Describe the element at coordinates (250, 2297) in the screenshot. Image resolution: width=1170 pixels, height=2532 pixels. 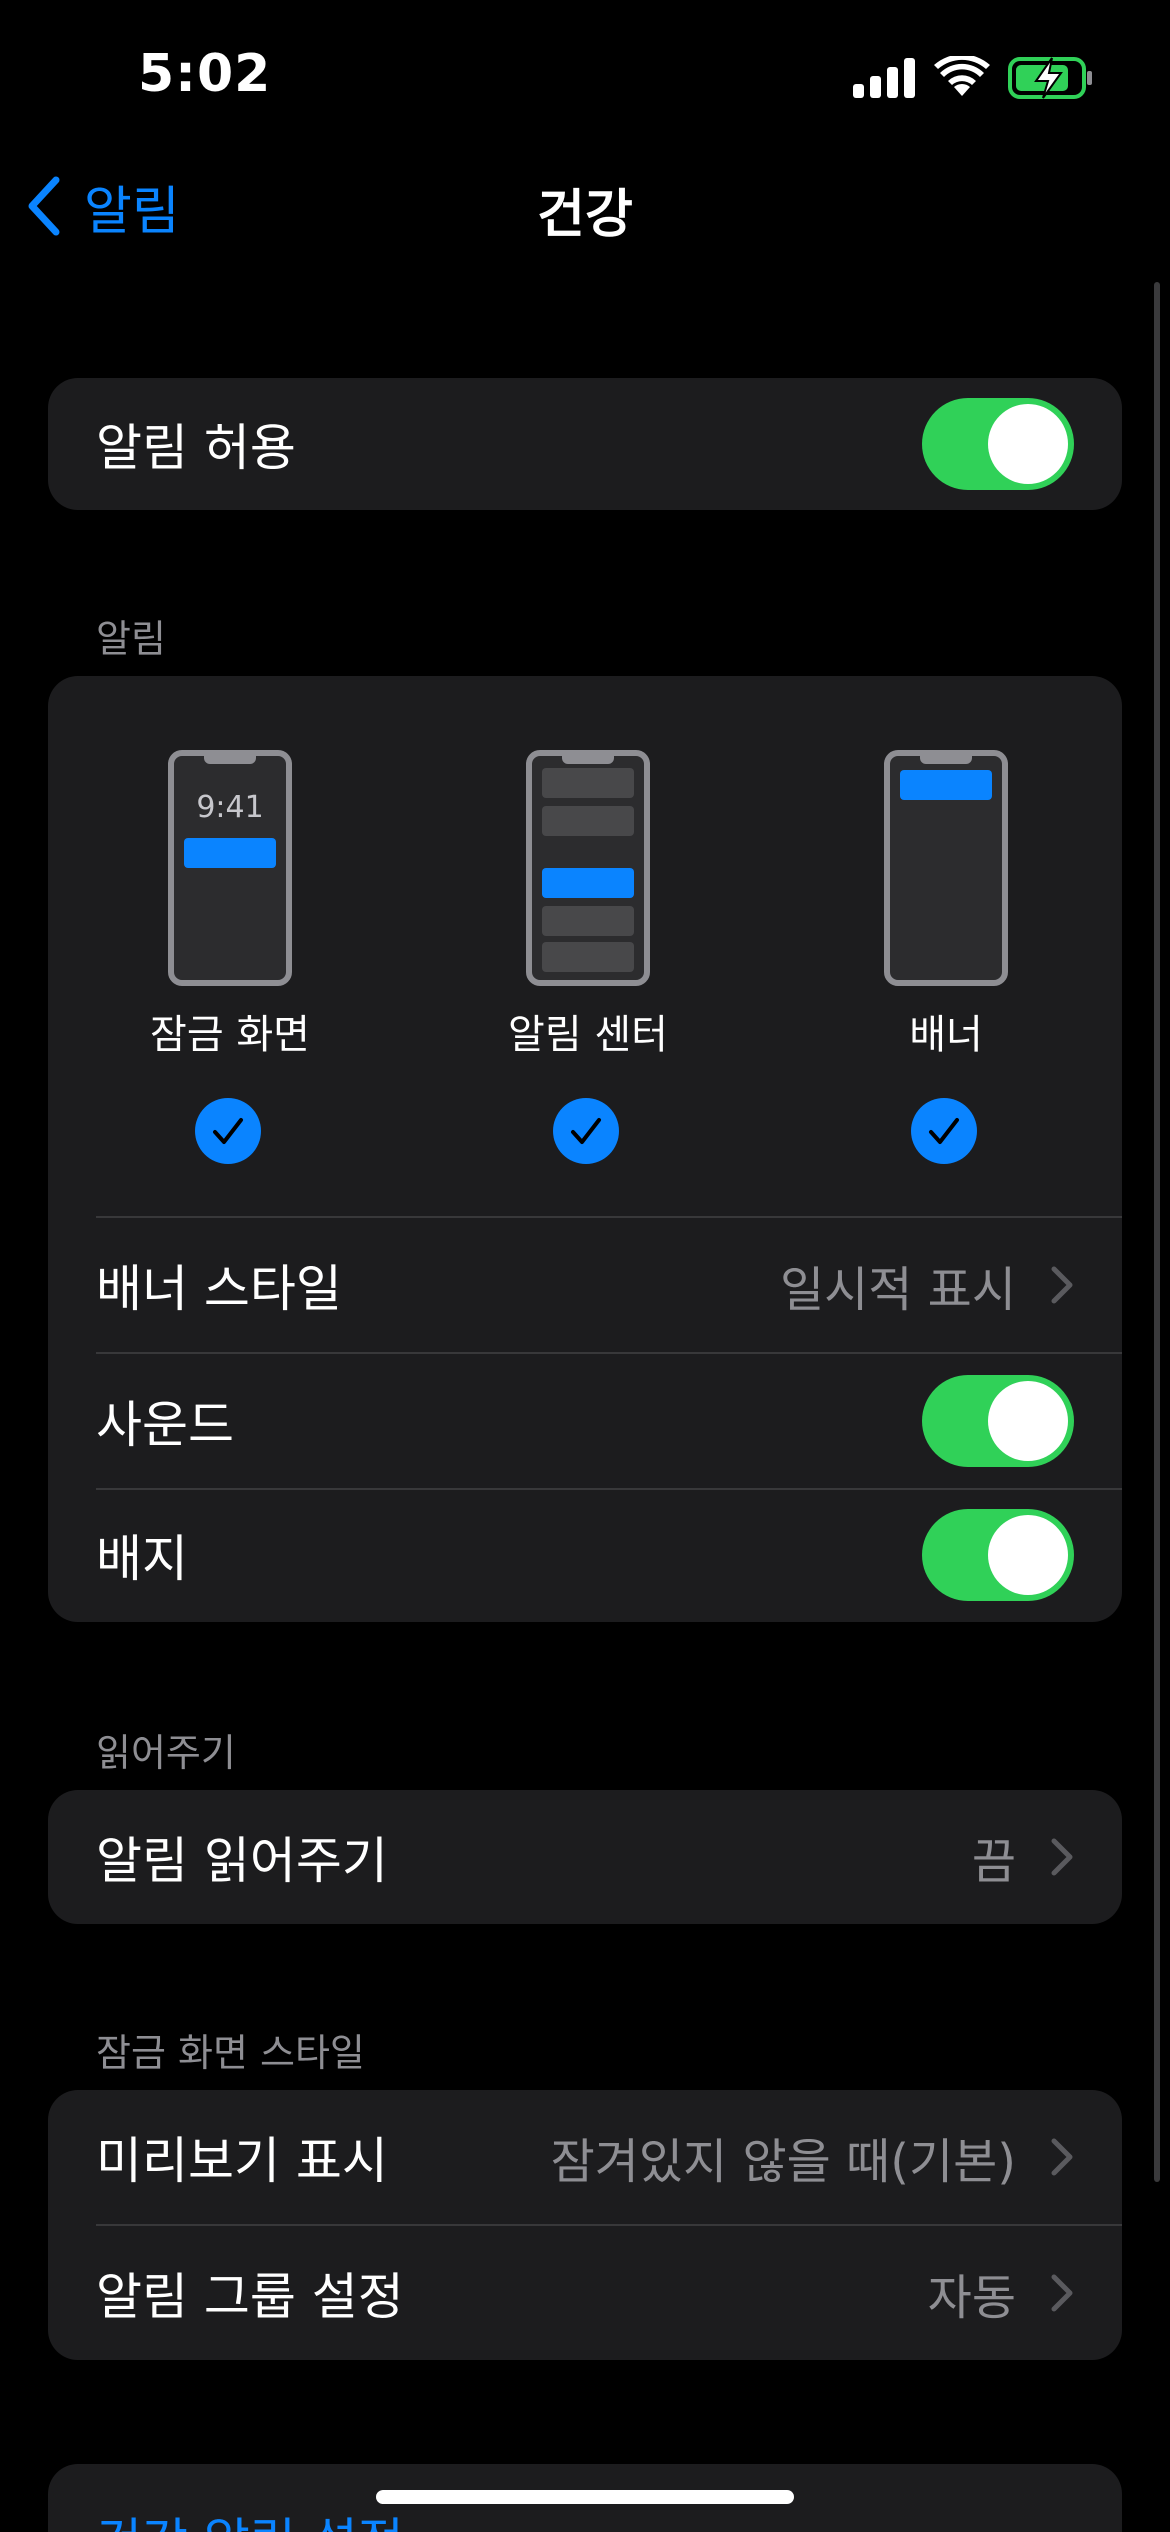
I see `notification-grouping-label: 알림 그룹 설정` at that location.